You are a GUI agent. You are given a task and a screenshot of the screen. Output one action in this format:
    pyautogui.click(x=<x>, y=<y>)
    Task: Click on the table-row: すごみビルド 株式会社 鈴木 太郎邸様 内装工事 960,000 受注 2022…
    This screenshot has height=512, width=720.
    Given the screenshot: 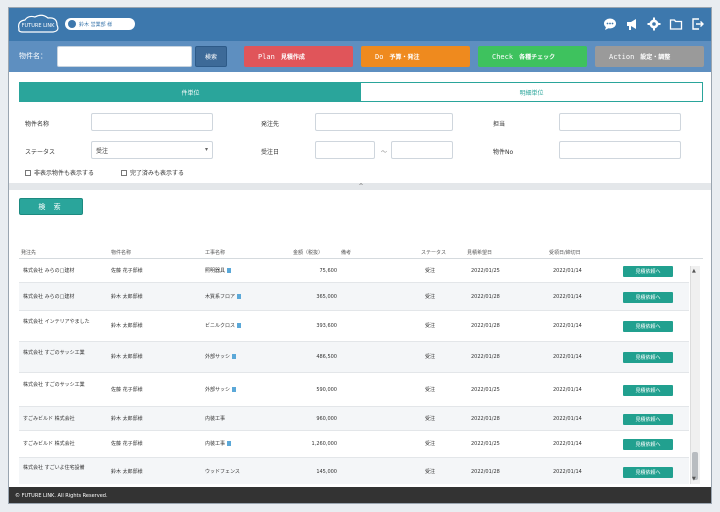 What is the action you would take?
    pyautogui.click(x=354, y=419)
    